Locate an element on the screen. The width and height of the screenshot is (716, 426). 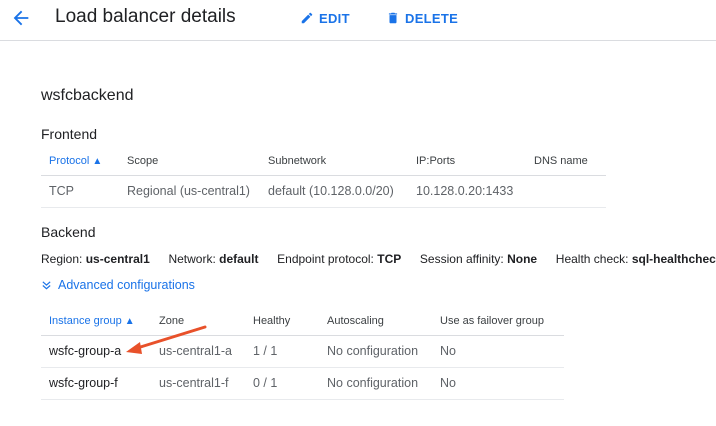
col-failover-group: Use as failover group is located at coordinates (498, 321).